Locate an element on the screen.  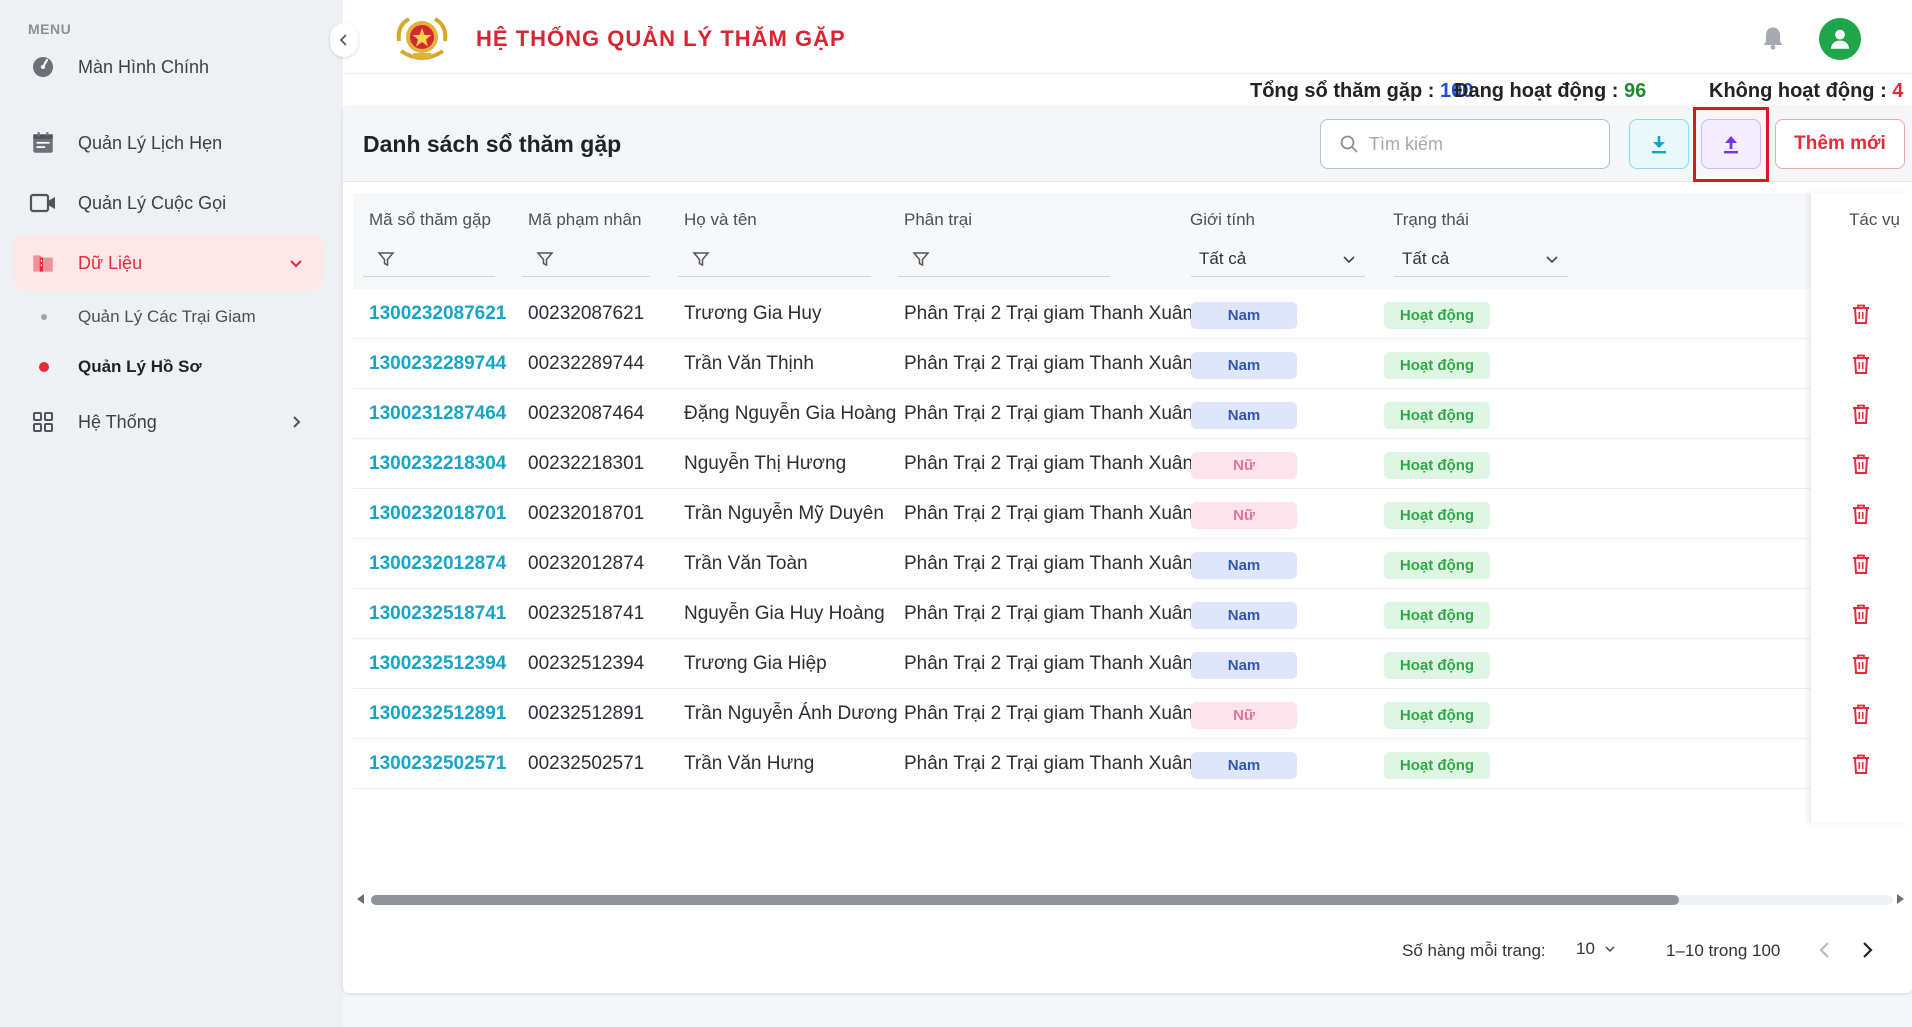
cell-prisoner-id: 00232289744 is located at coordinates (586, 363).